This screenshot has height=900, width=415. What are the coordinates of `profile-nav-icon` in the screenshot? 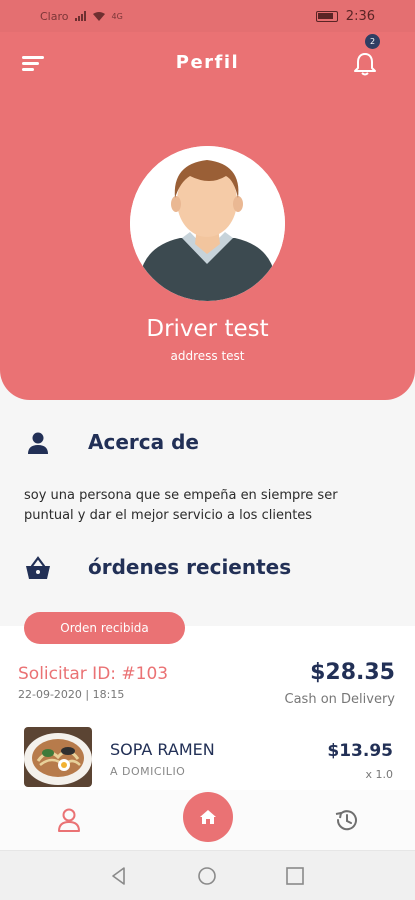 It's located at (69, 820).